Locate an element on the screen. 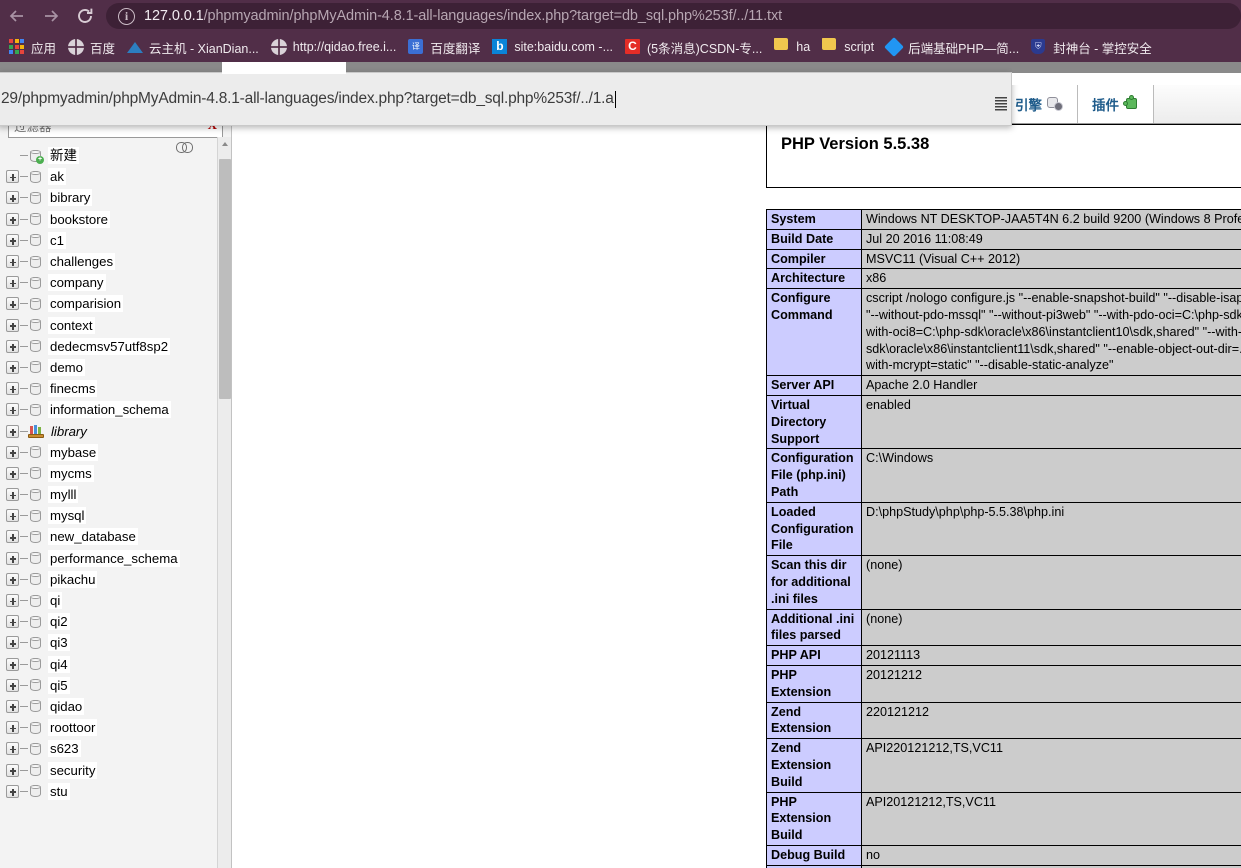  database-tree-item: qi5 is located at coordinates (108, 685).